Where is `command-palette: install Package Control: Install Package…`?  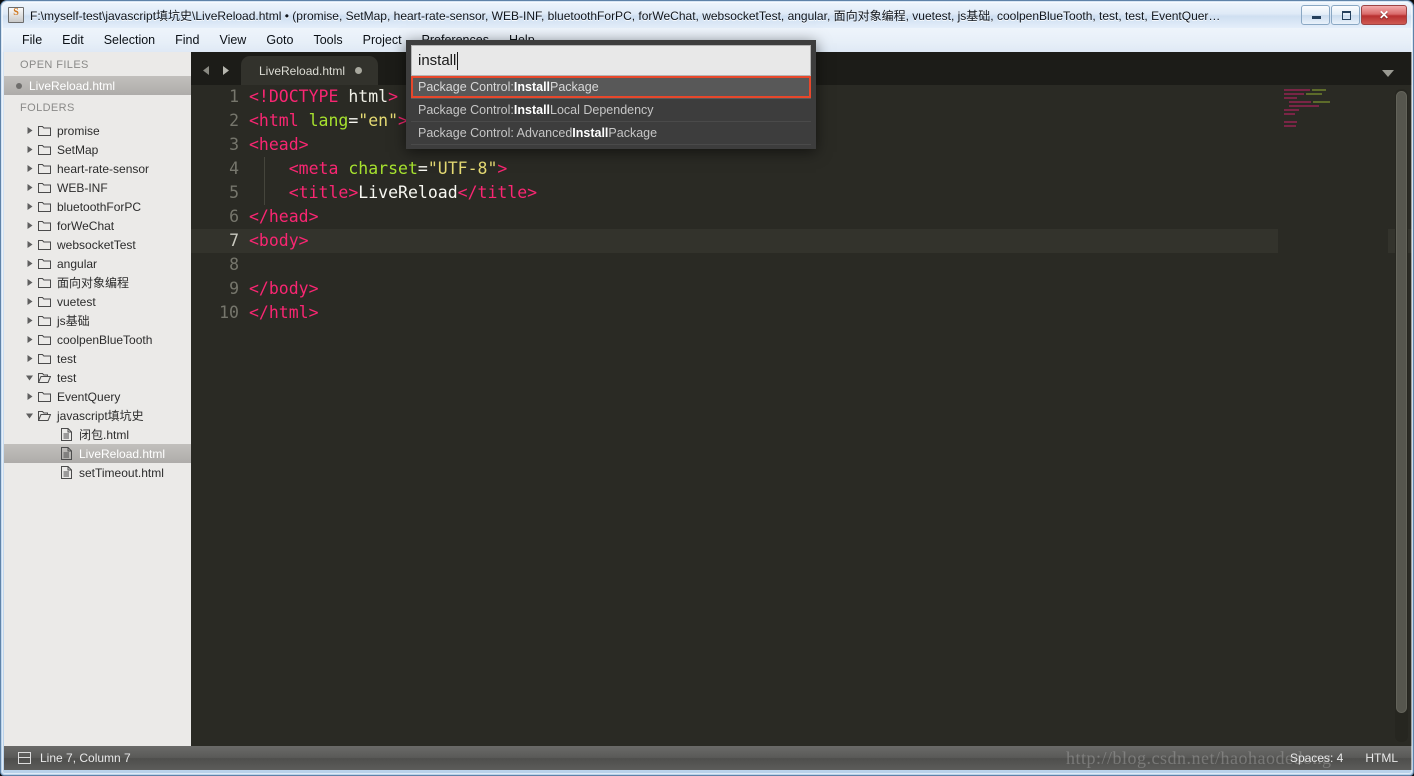 command-palette: install Package Control: Install Package… is located at coordinates (611, 94).